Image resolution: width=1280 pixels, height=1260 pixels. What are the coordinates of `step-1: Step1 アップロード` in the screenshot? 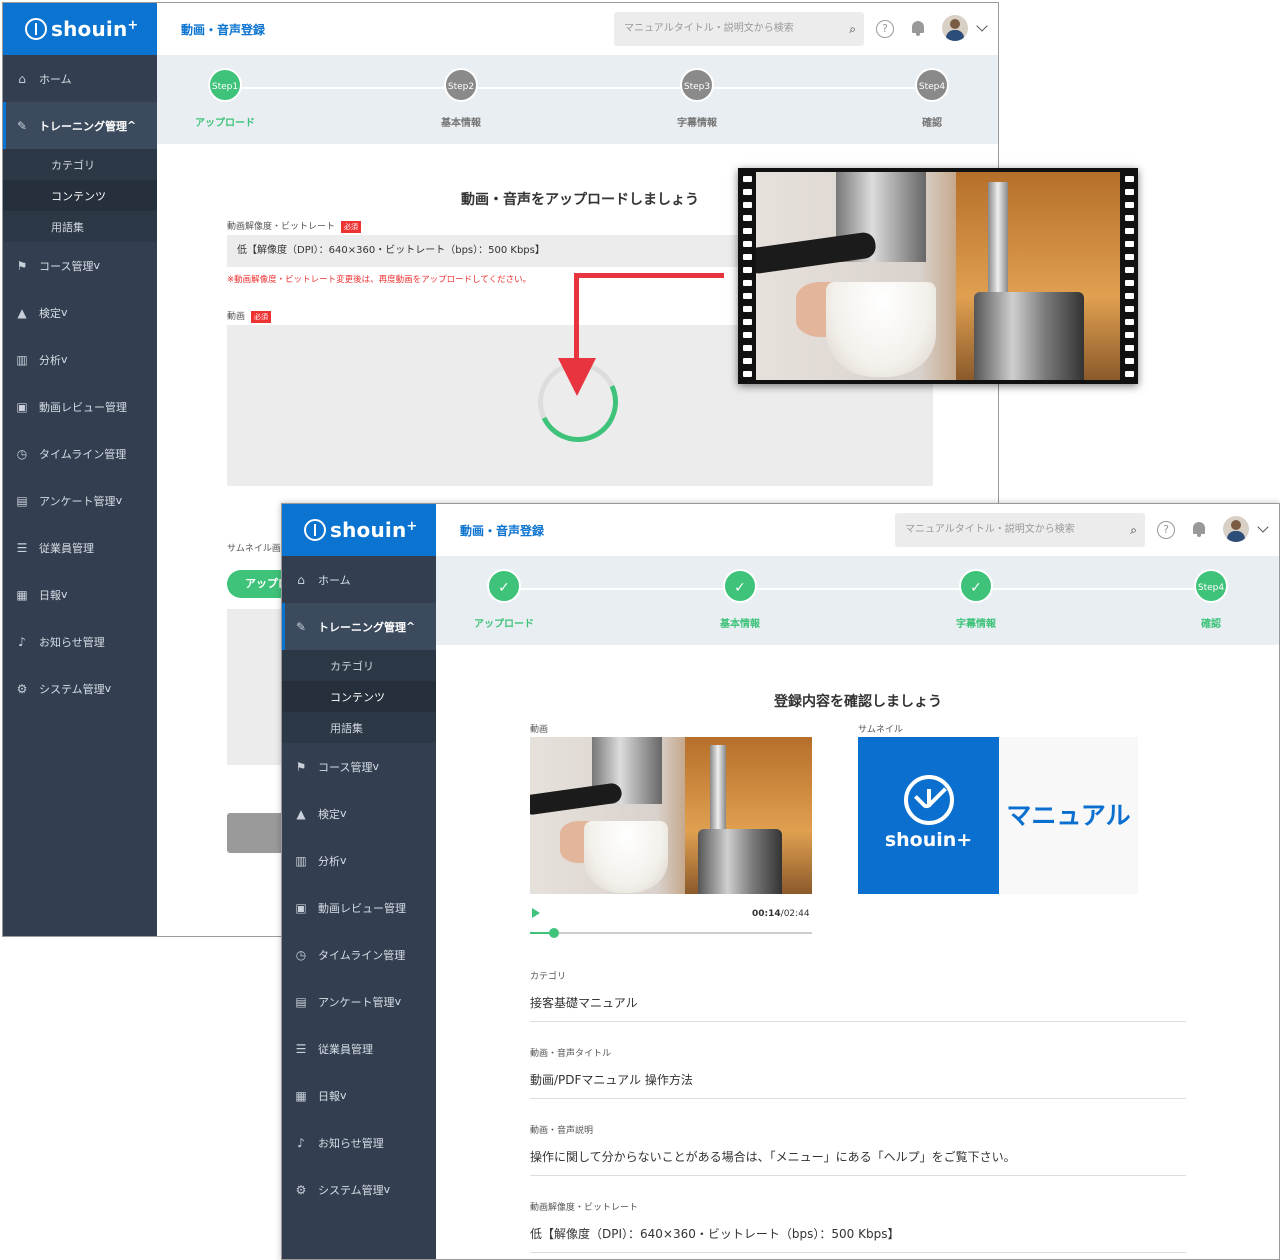 It's located at (225, 98).